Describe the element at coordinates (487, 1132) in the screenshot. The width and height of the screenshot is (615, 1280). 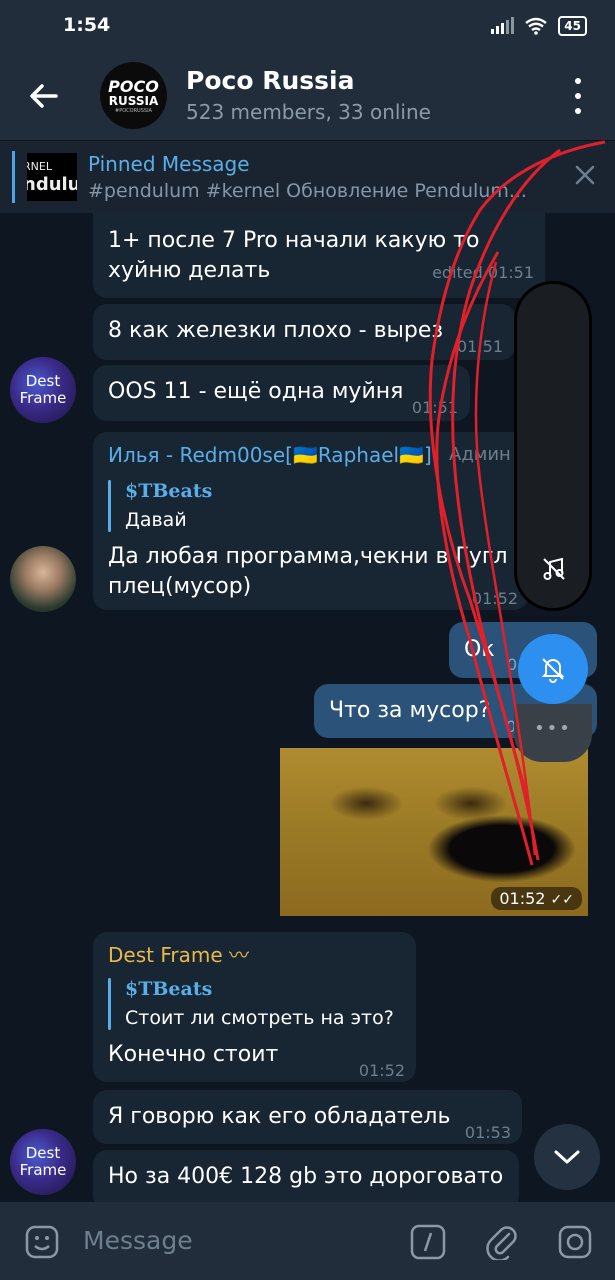
I see `message-time: 01:53` at that location.